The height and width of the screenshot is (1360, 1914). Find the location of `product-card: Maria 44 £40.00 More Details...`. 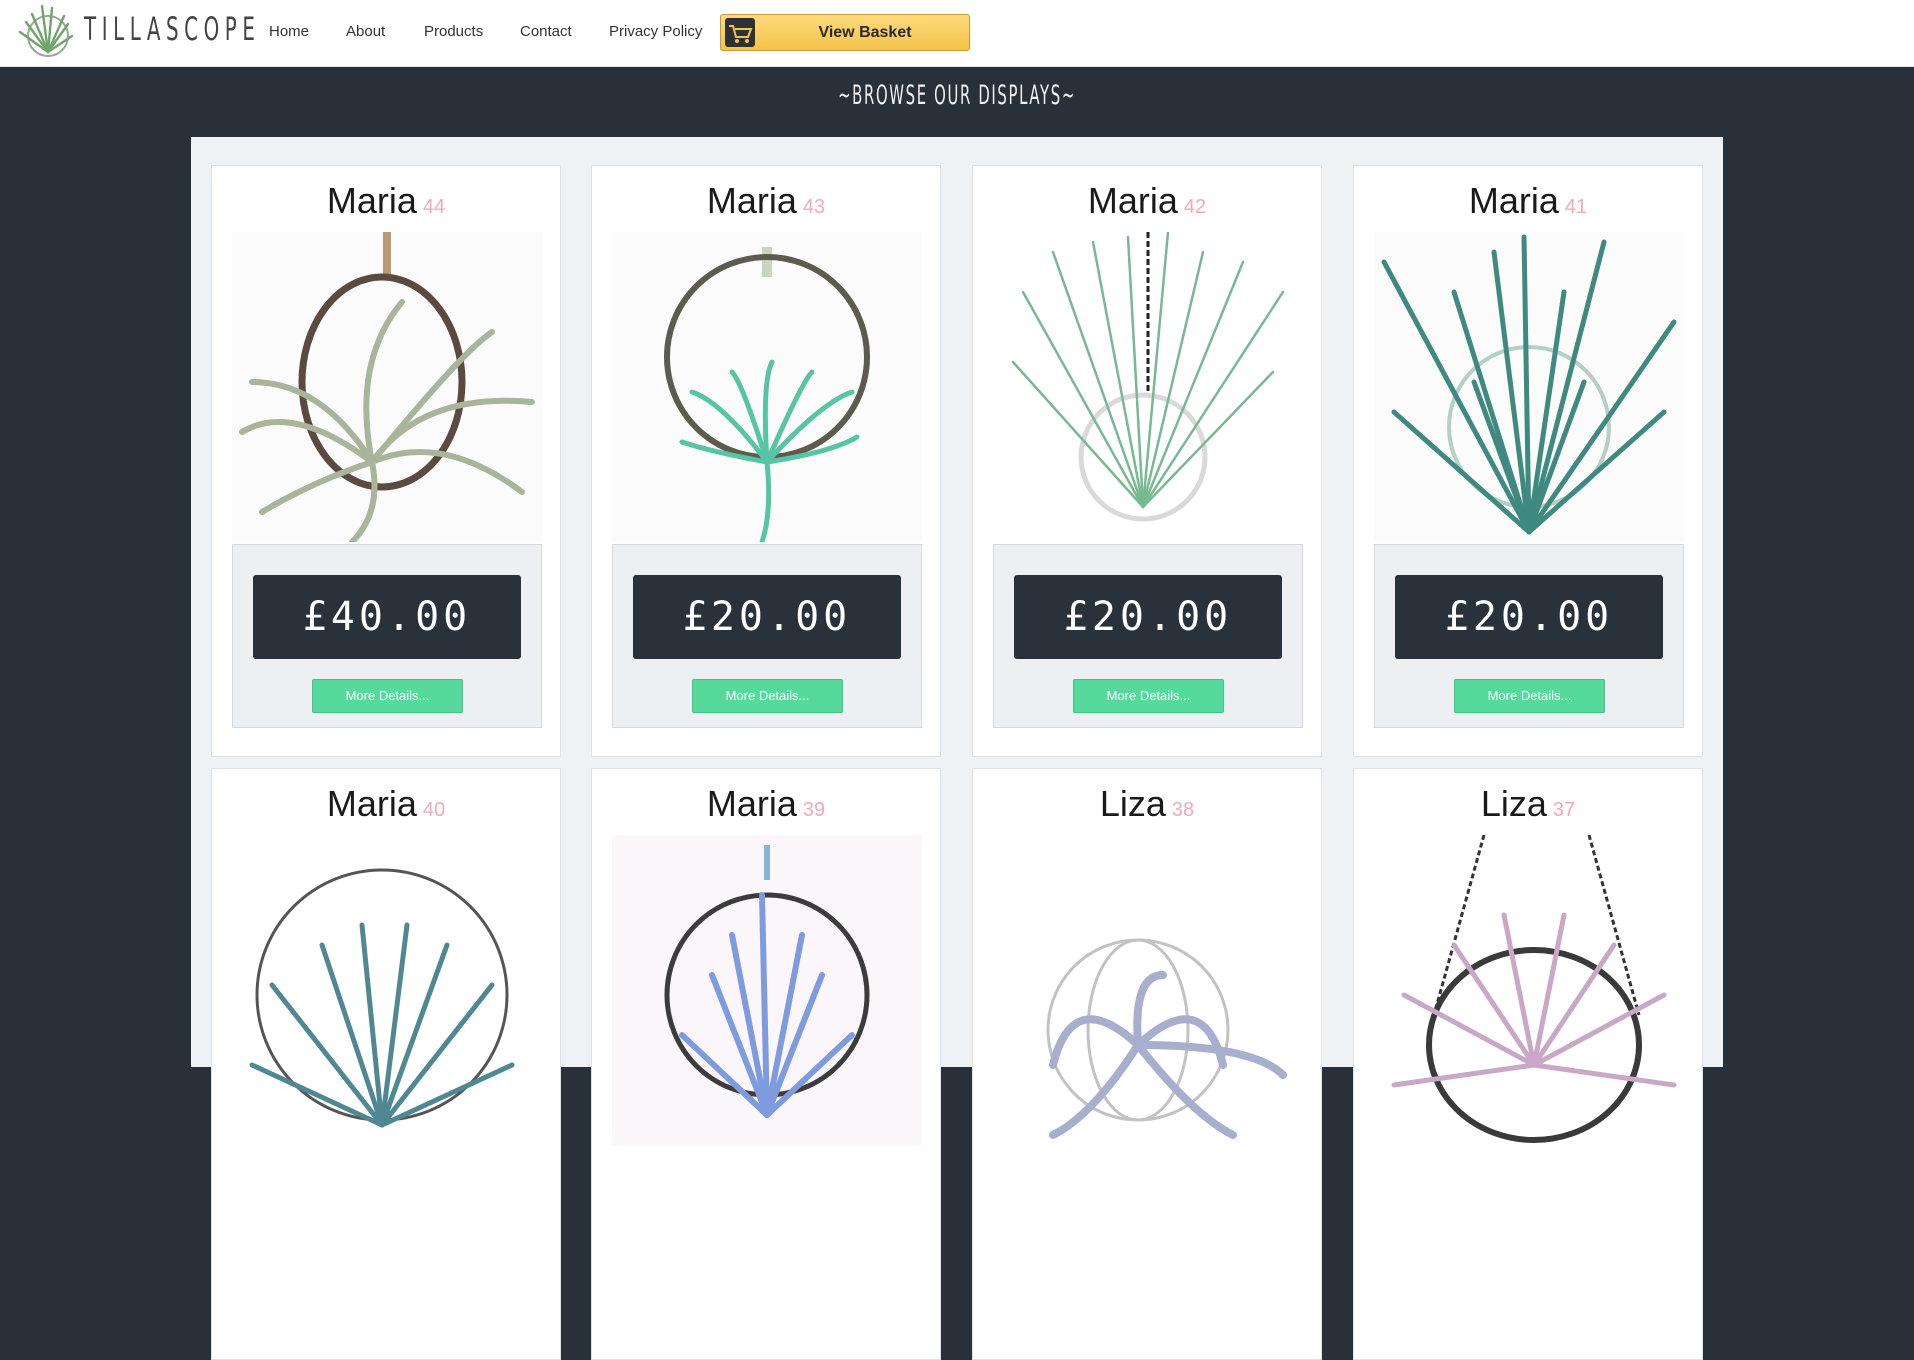

product-card: Maria 44 £40.00 More Details... is located at coordinates (386, 461).